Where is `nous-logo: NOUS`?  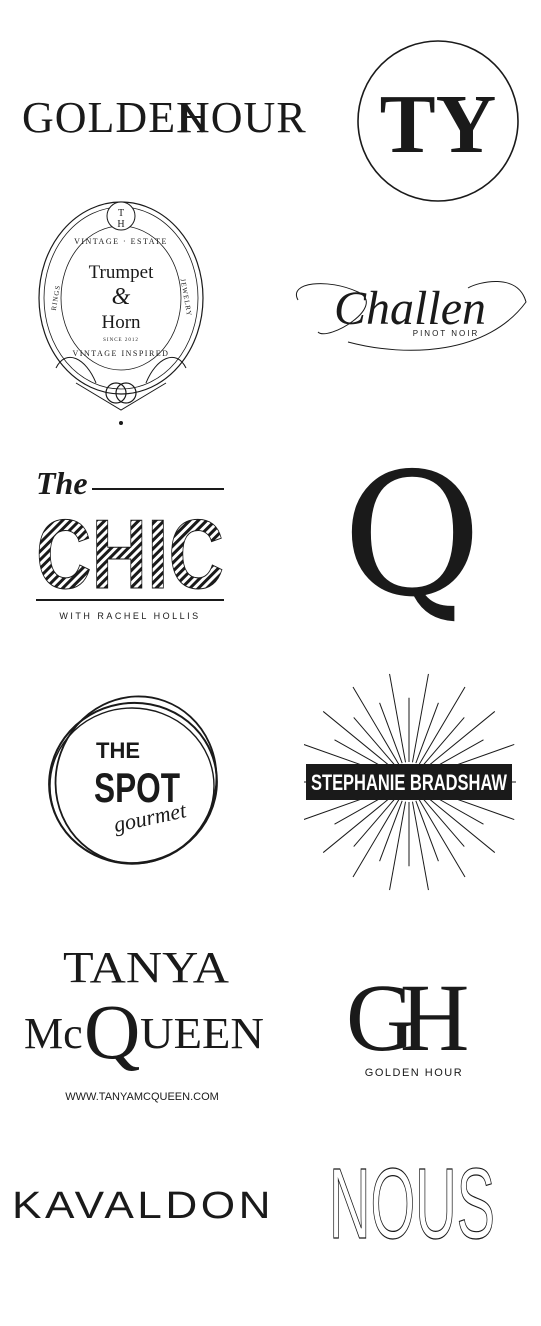 nous-logo: NOUS is located at coordinates (412, 1203).